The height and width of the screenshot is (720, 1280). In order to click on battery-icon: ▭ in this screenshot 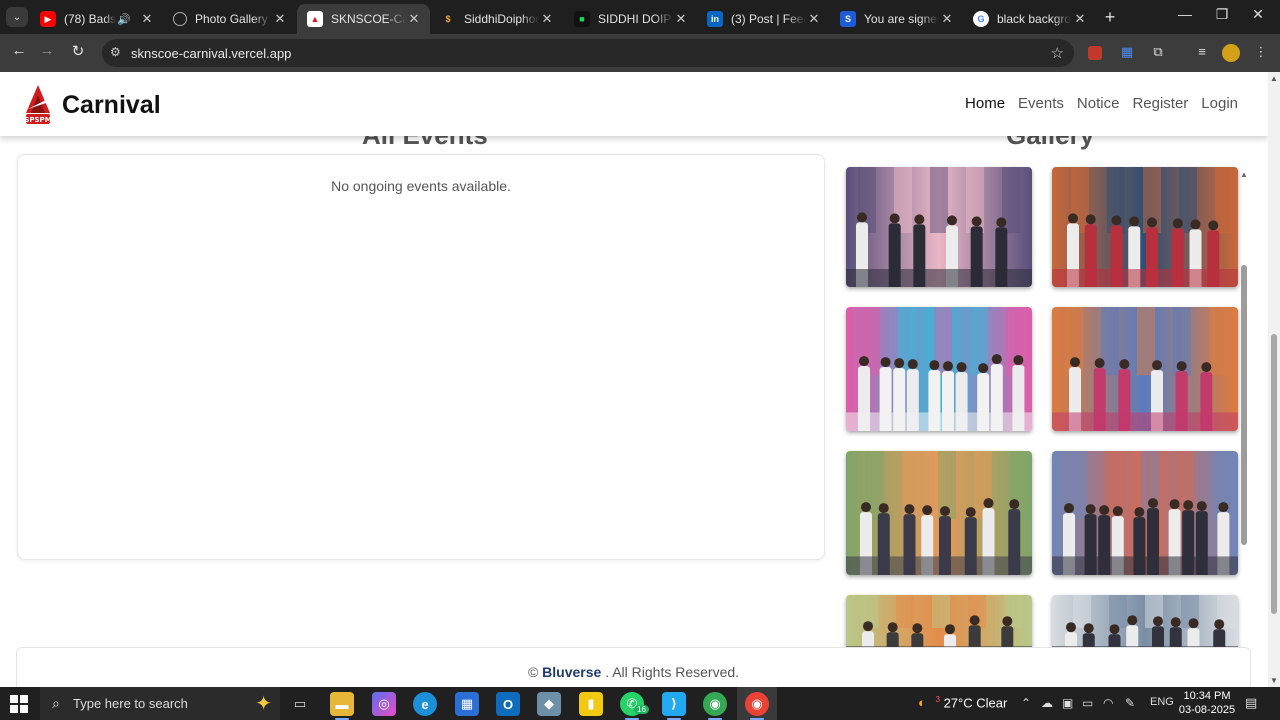, I will do `click(1087, 703)`.